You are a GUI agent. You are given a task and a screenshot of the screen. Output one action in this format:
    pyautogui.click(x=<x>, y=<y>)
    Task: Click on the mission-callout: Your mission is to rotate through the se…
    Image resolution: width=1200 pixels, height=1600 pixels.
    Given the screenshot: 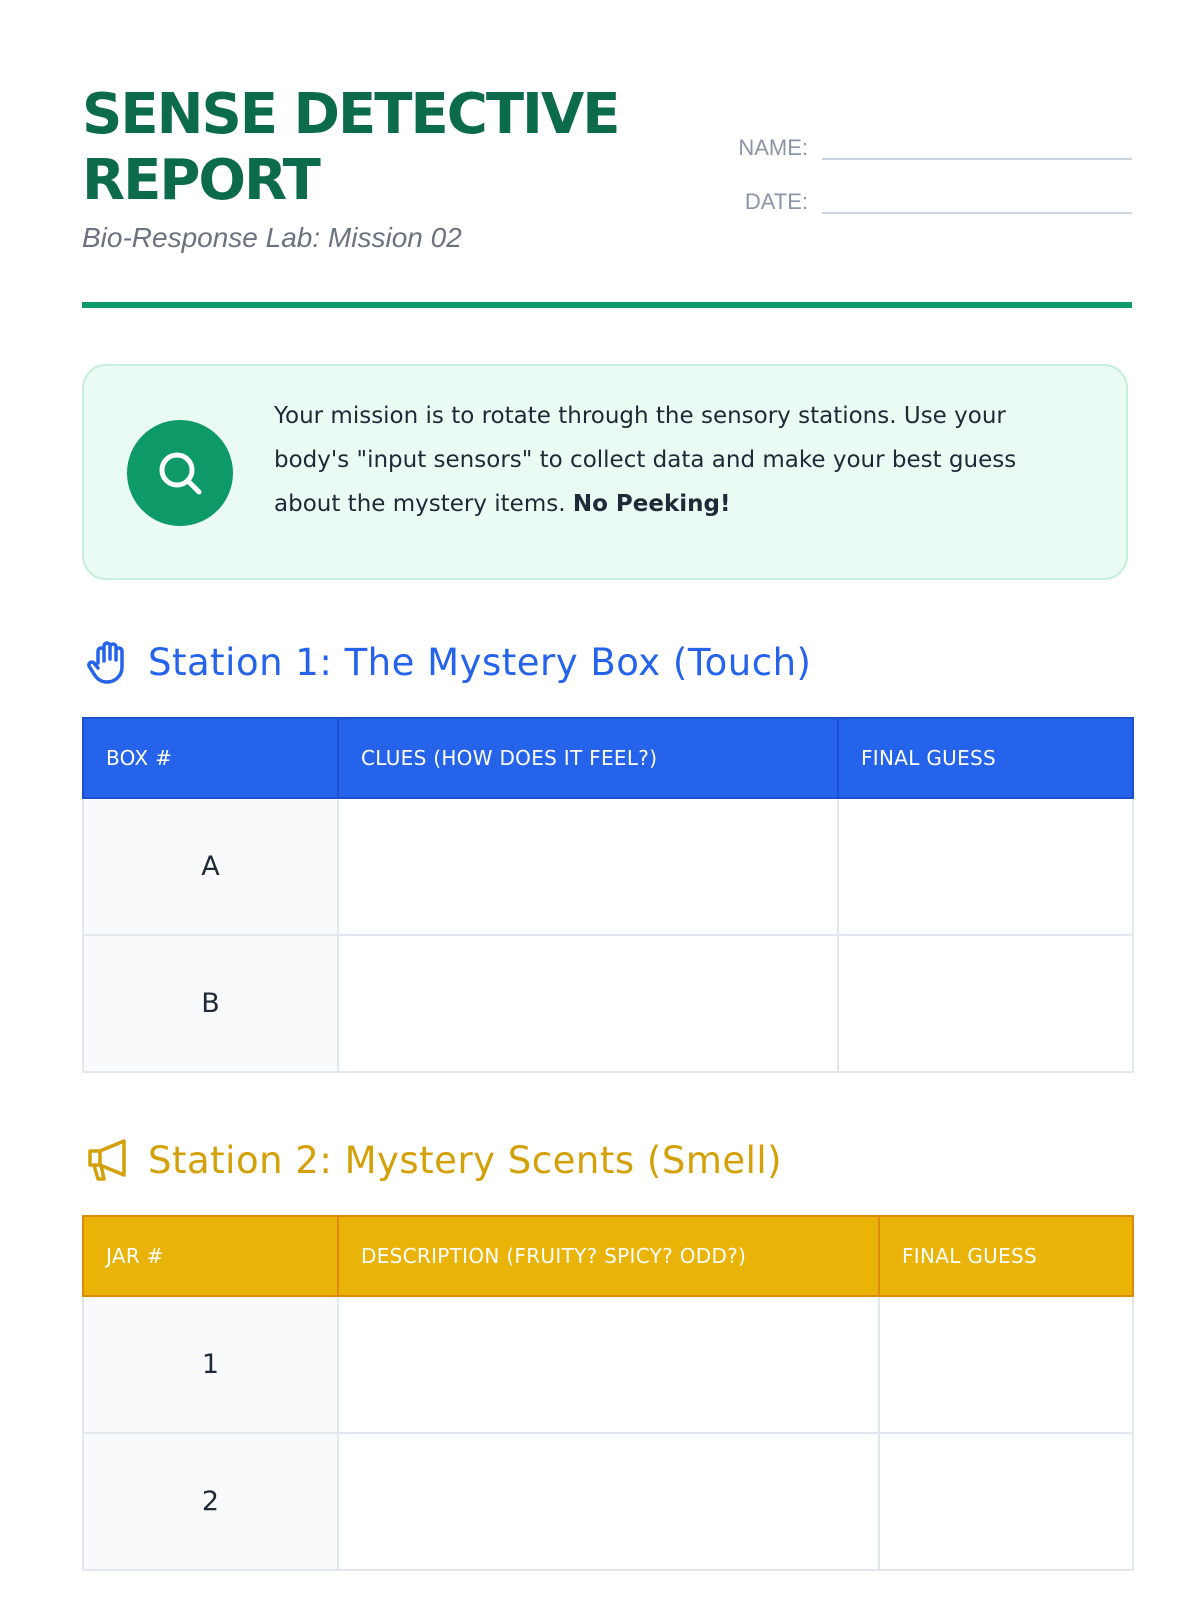 What is the action you would take?
    pyautogui.click(x=605, y=472)
    